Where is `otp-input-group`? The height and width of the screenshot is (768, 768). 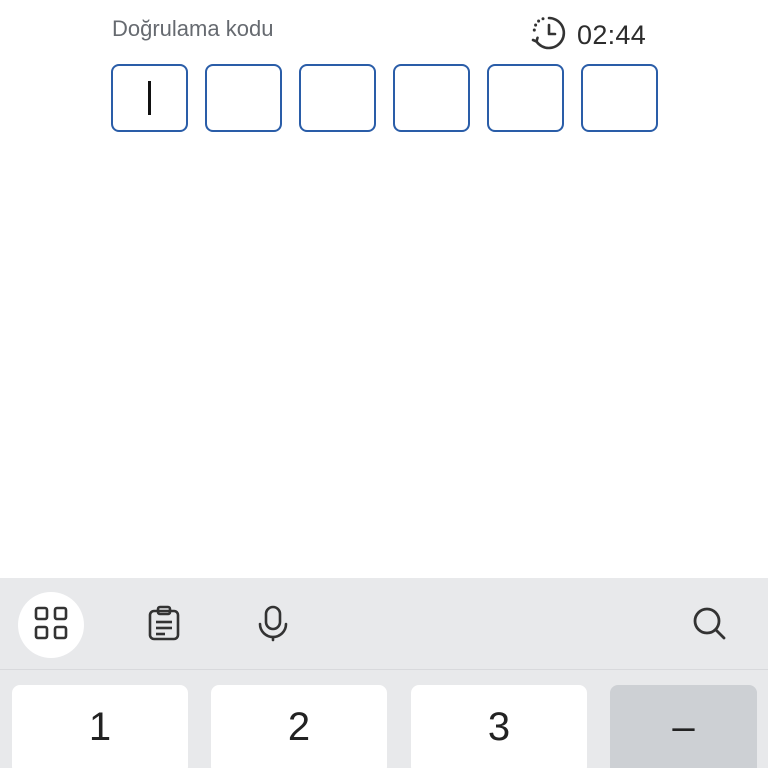 otp-input-group is located at coordinates (384, 98).